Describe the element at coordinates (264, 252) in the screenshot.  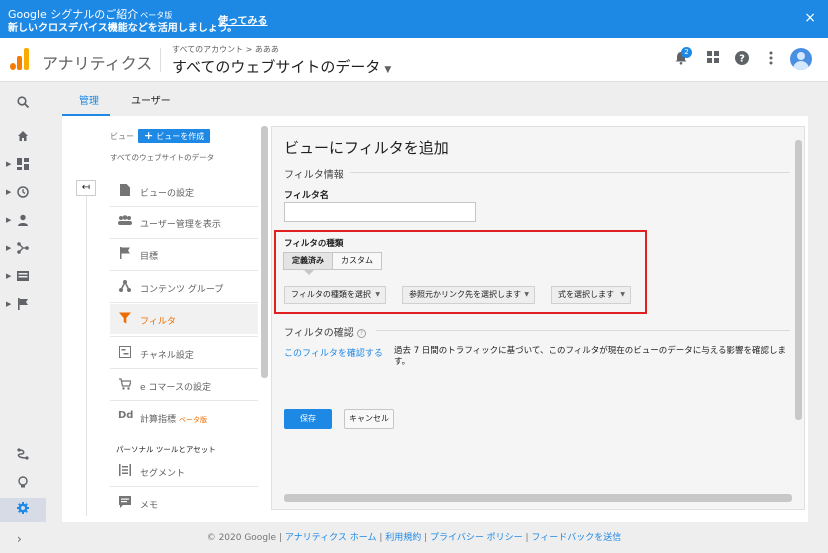
I see `view-column-scrollbar` at that location.